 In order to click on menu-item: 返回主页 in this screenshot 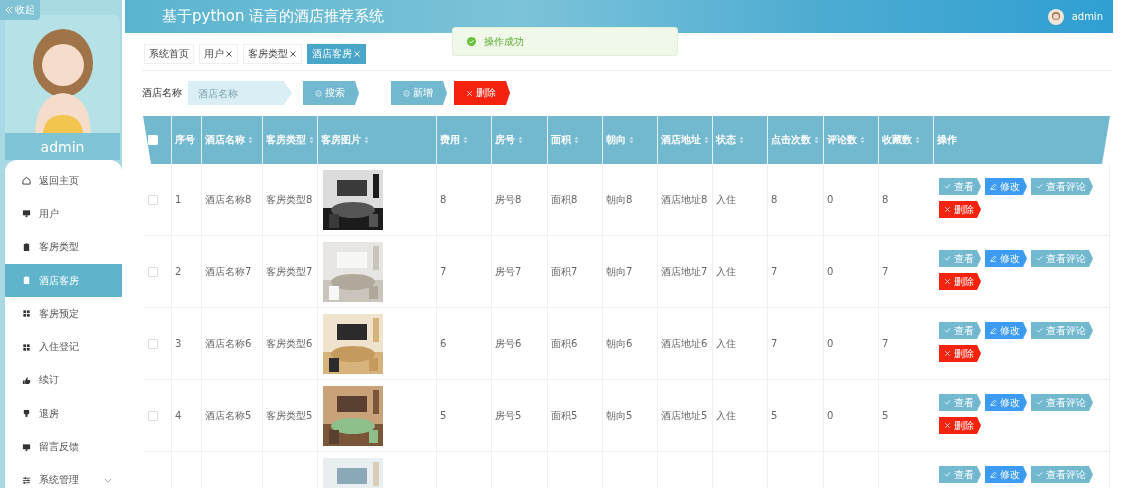, I will do `click(63, 181)`.